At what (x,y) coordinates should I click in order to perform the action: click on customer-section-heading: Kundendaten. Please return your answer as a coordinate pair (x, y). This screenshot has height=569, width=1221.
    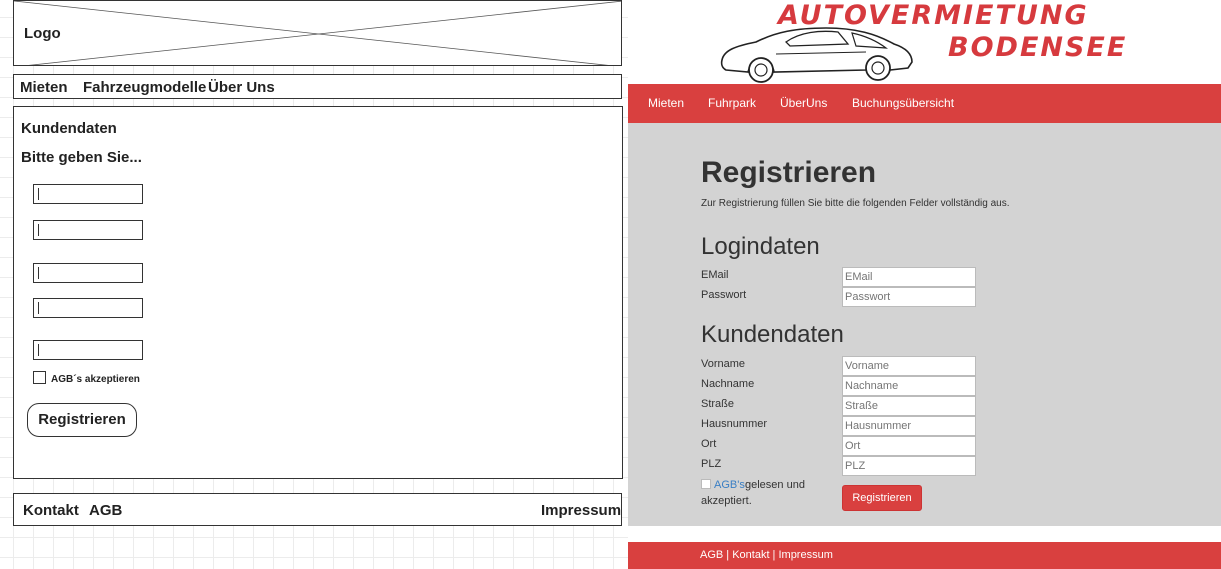
    Looking at the image, I should click on (772, 334).